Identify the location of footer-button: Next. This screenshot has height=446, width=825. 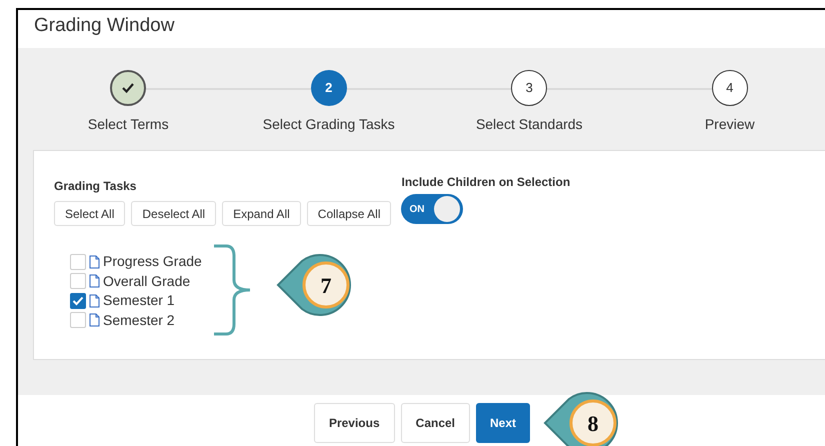
(503, 423).